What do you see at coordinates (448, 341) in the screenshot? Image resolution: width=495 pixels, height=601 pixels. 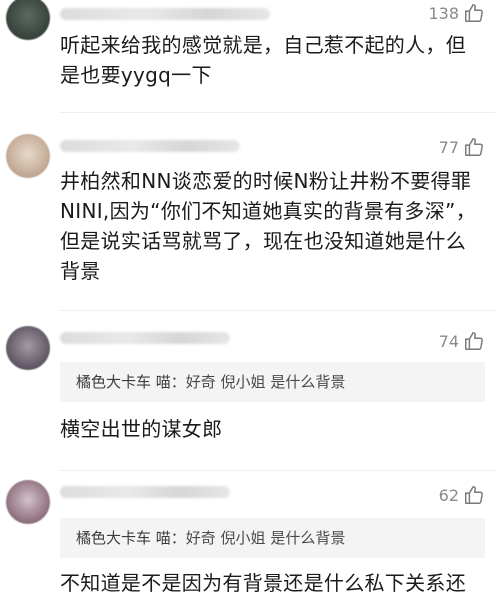 I see `like-count: 74` at bounding box center [448, 341].